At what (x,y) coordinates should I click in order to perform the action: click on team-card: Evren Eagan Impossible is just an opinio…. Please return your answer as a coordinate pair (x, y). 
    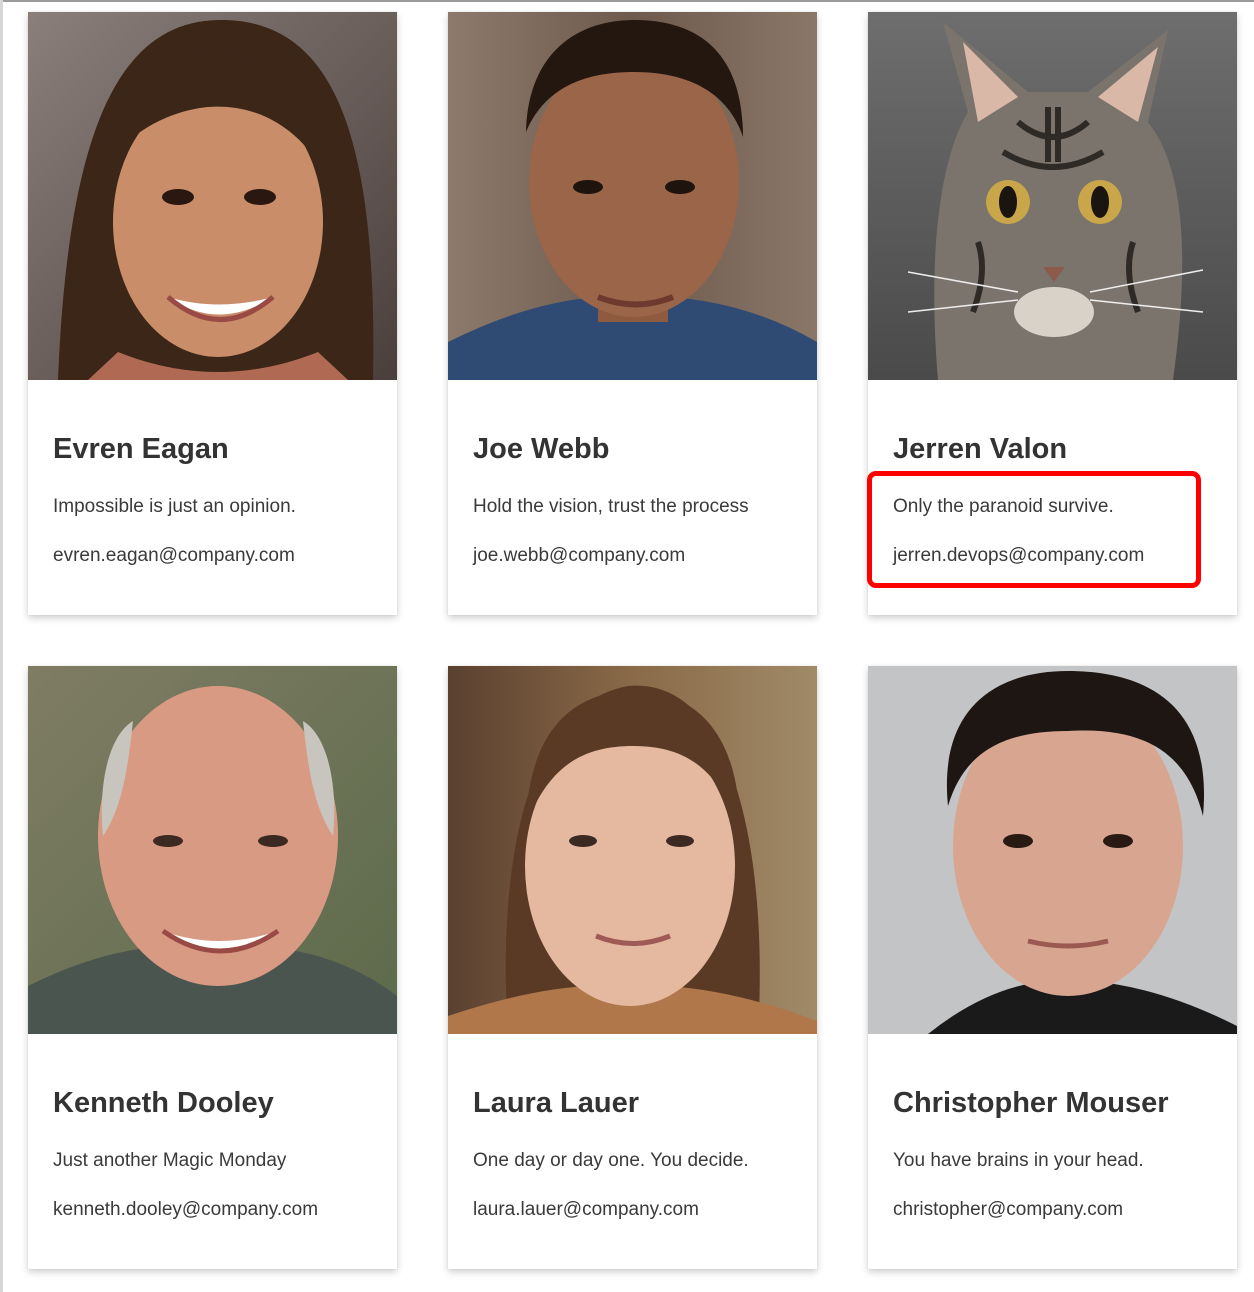
    Looking at the image, I should click on (212, 313).